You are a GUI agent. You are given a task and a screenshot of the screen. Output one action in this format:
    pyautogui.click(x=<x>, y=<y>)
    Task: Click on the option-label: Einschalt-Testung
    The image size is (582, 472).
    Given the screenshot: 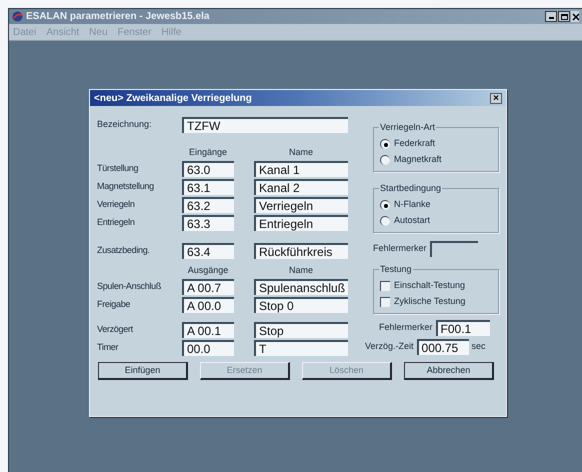 What is the action you would take?
    pyautogui.click(x=430, y=285)
    